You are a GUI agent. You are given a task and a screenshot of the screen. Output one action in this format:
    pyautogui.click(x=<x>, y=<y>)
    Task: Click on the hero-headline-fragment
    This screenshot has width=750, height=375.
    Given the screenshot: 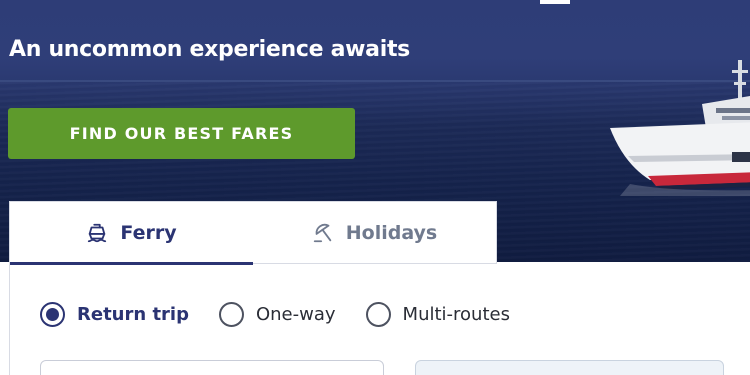 What is the action you would take?
    pyautogui.click(x=555, y=2)
    